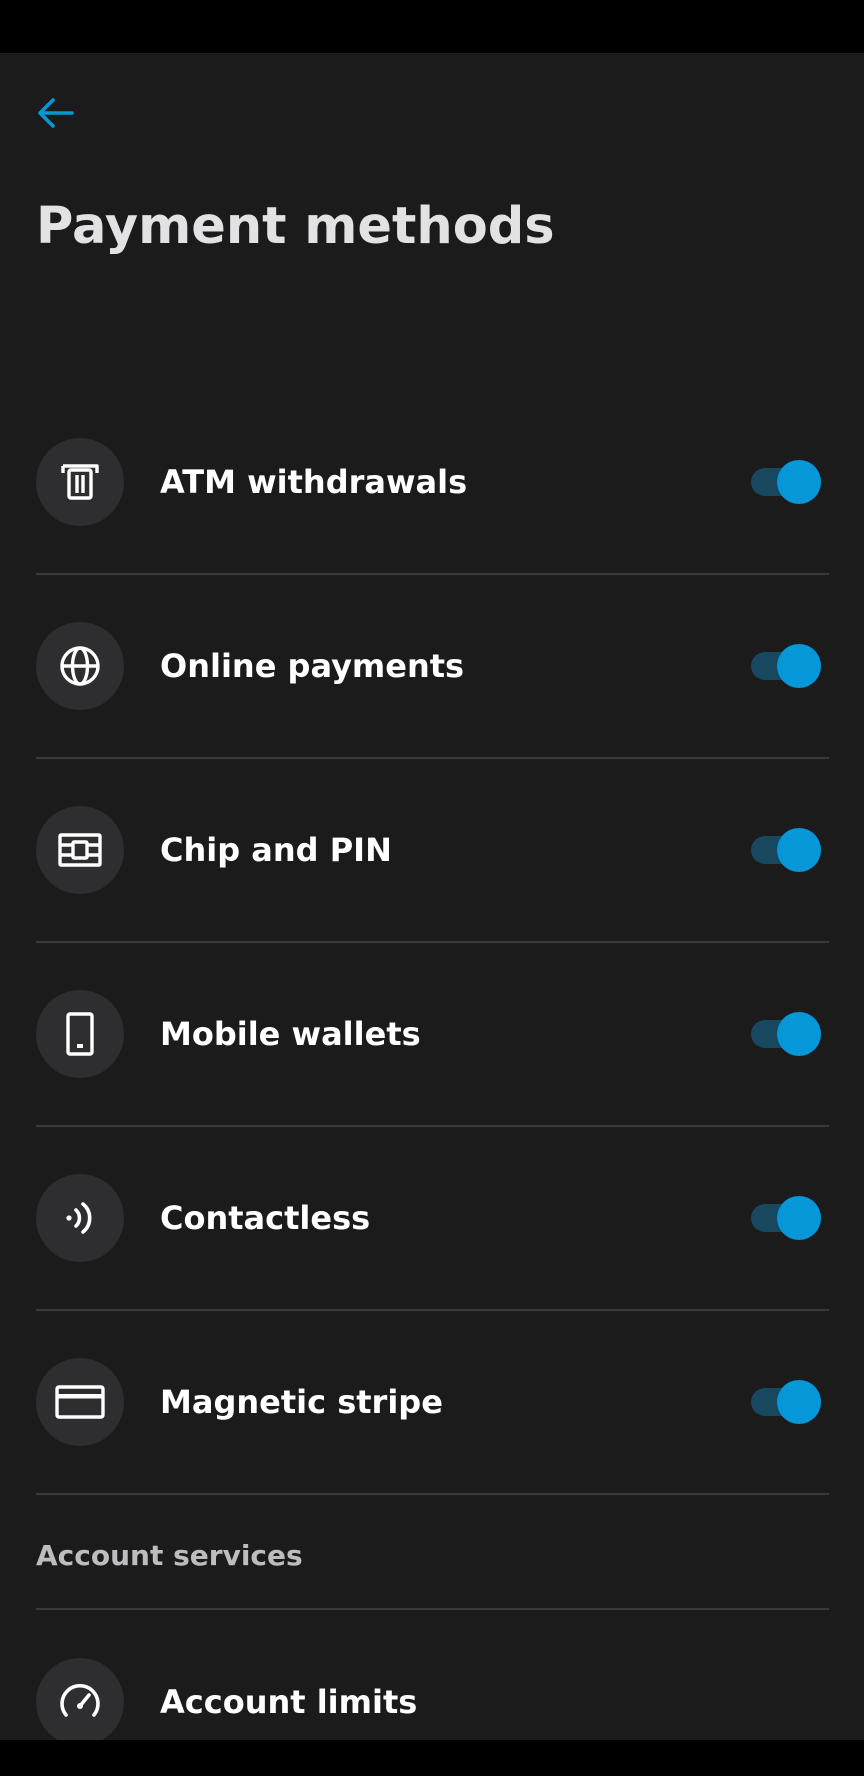 The width and height of the screenshot is (864, 1776). I want to click on contactless-toggle, so click(785, 1218).